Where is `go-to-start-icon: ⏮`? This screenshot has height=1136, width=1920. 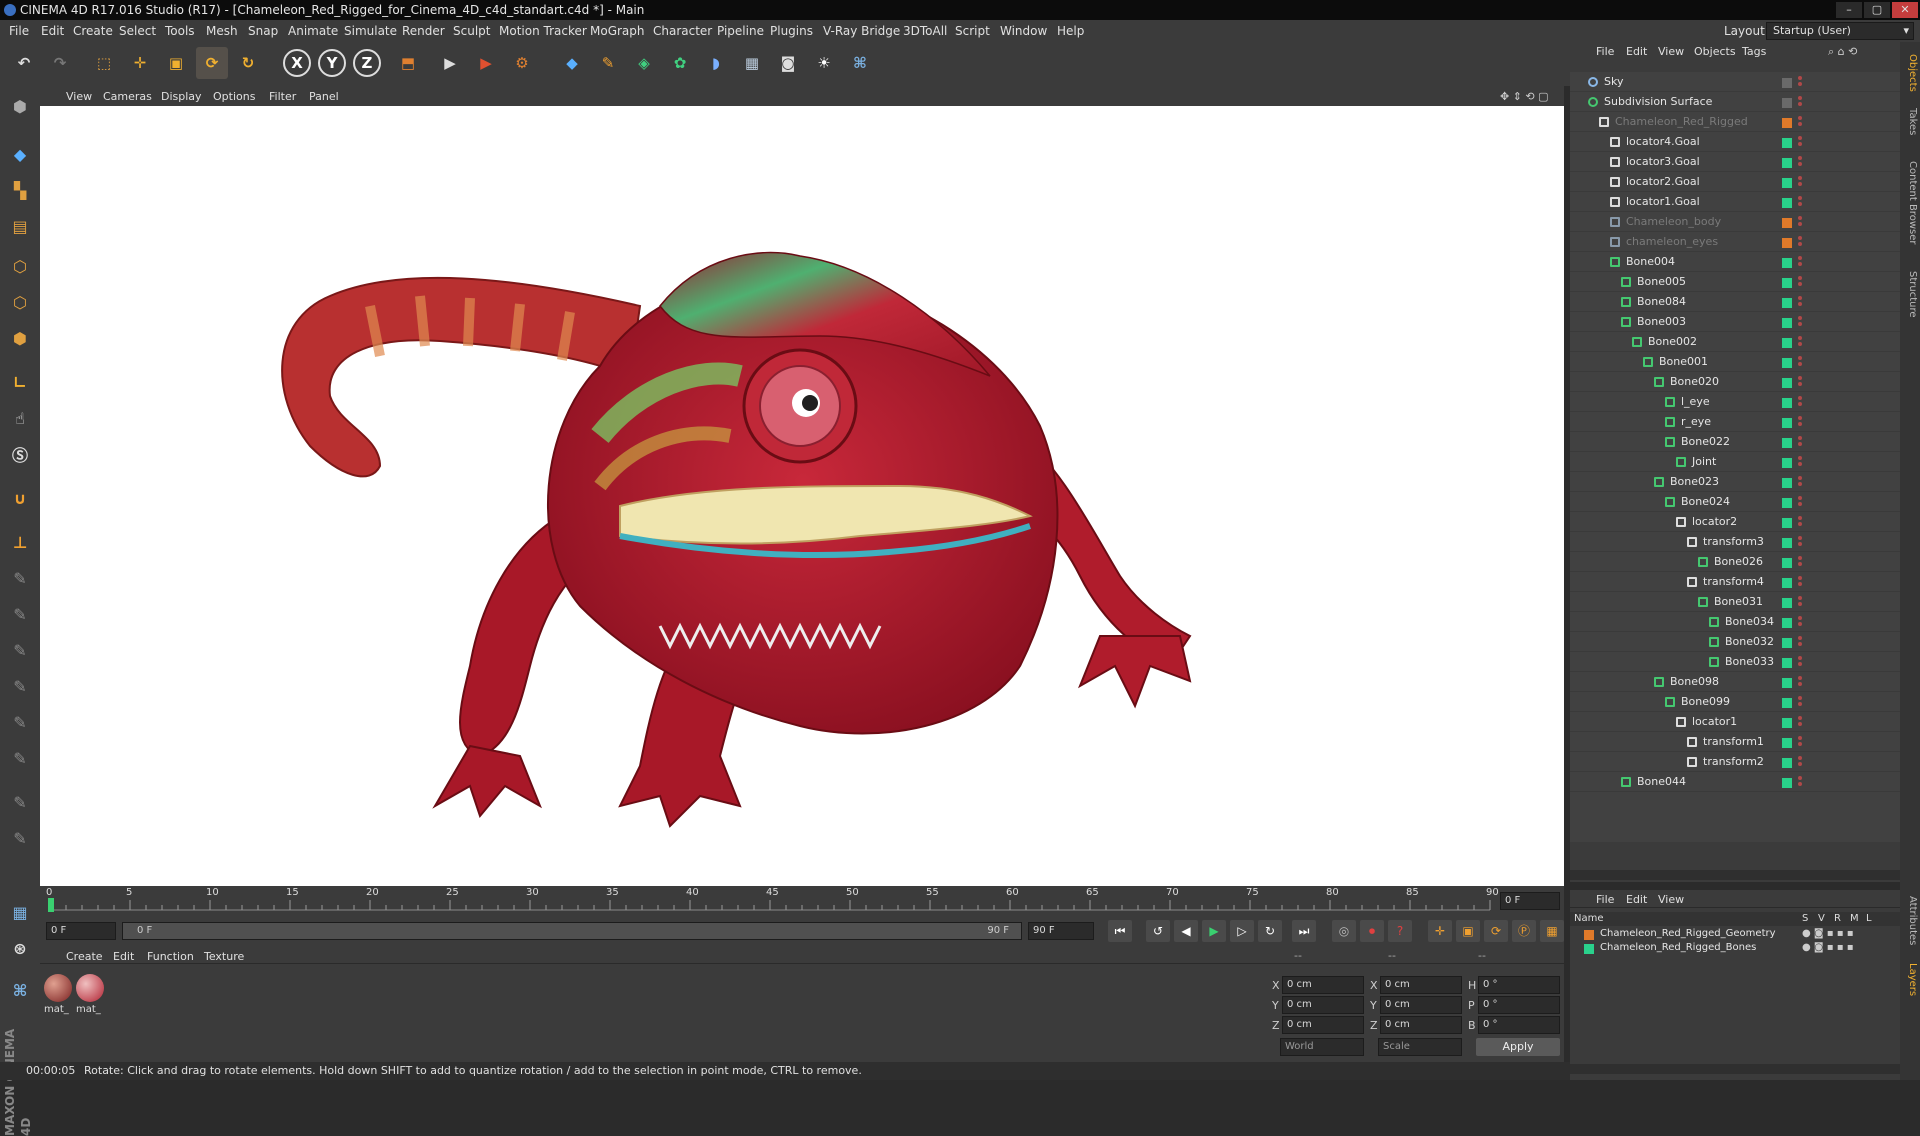 go-to-start-icon: ⏮ is located at coordinates (1120, 931).